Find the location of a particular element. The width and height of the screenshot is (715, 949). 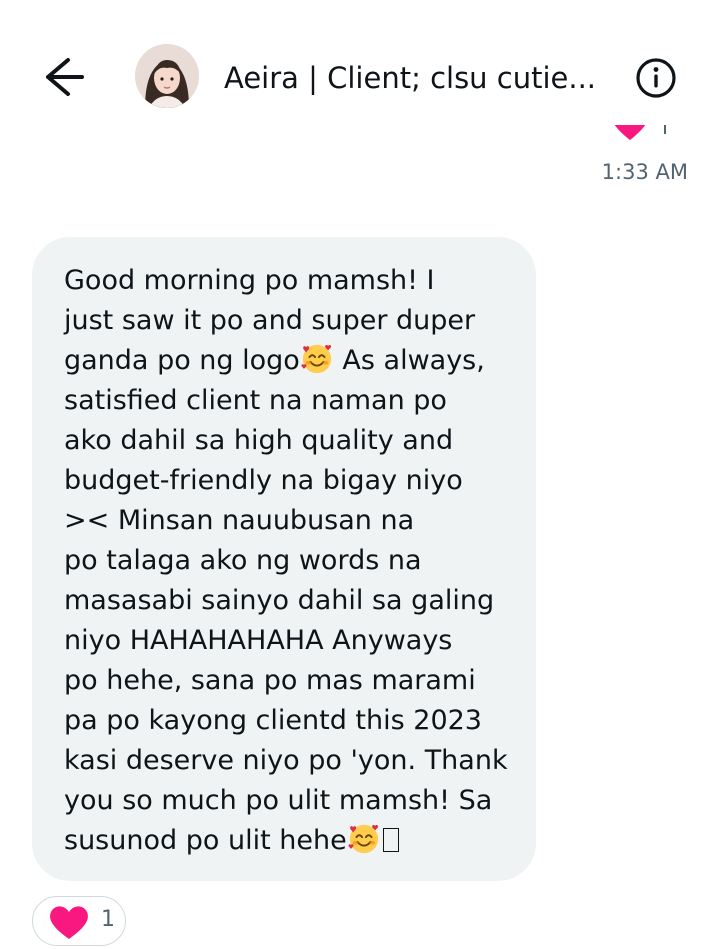

info-button is located at coordinates (656, 78).